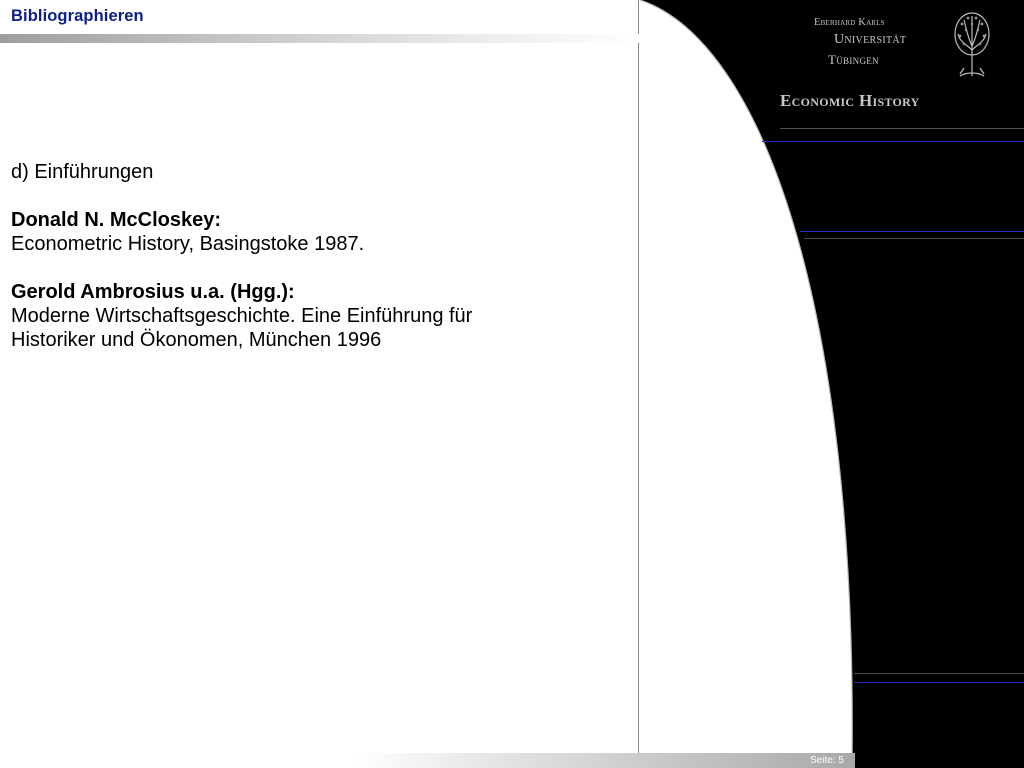  What do you see at coordinates (850, 100) in the screenshot?
I see `economic-history-label: Economic History` at bounding box center [850, 100].